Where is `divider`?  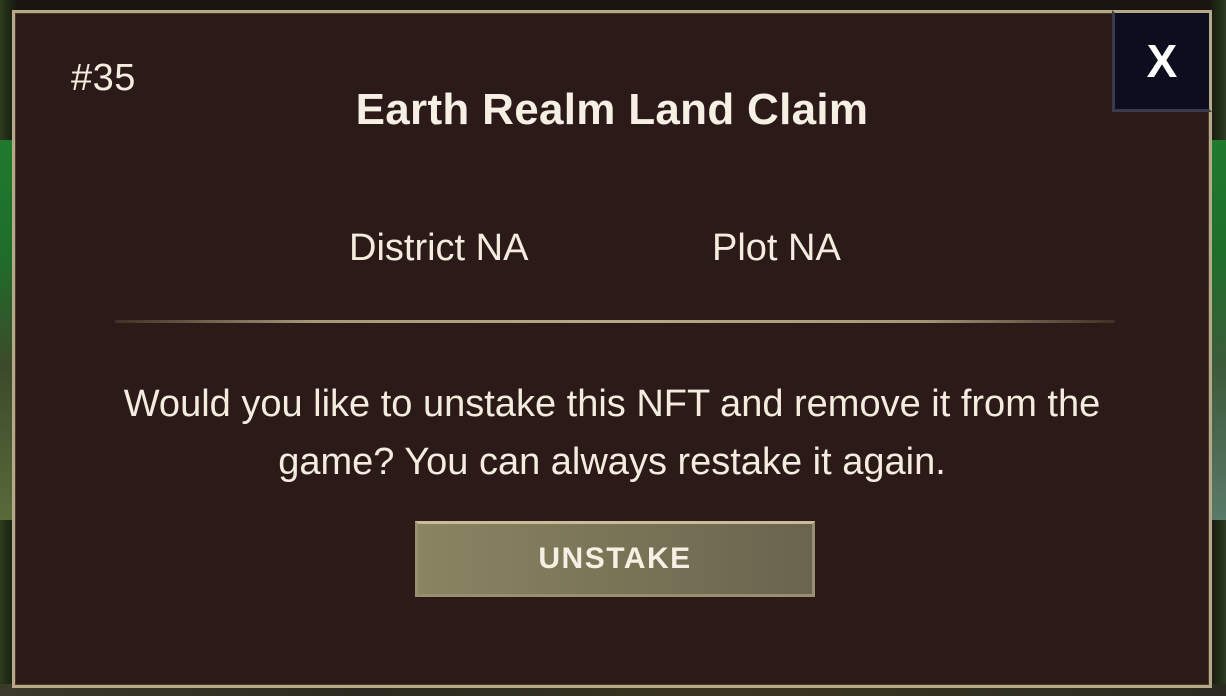 divider is located at coordinates (615, 321).